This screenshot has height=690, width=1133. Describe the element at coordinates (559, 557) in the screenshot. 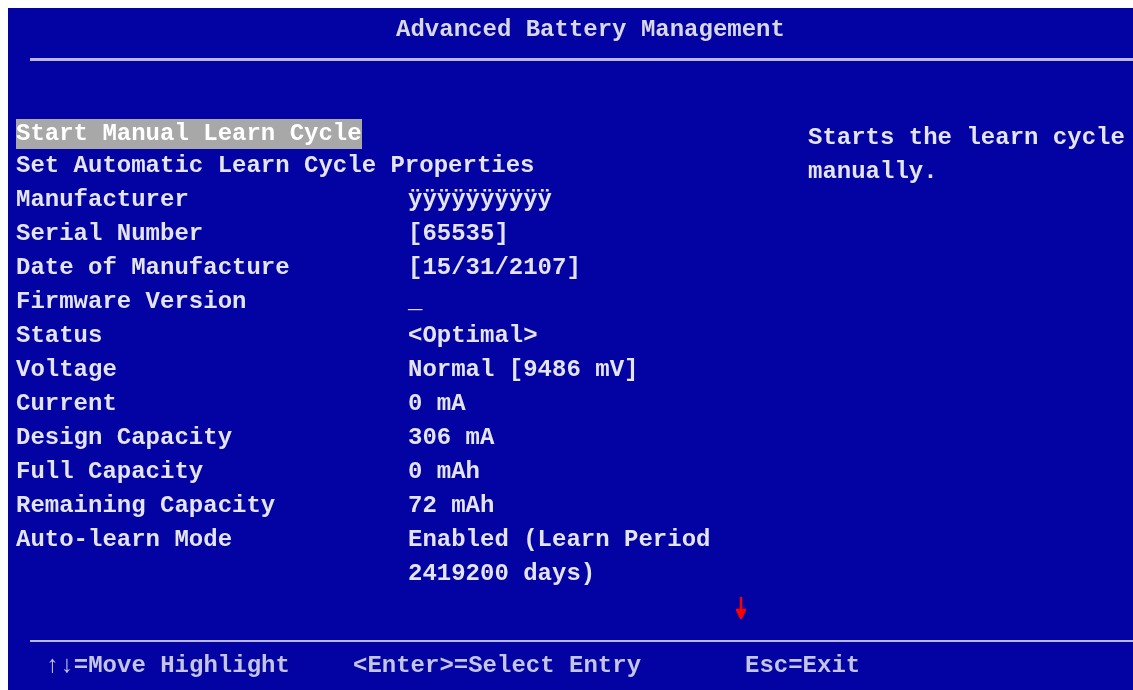

I see `field-value: Enabled (Learn Period 2419200 days)` at that location.